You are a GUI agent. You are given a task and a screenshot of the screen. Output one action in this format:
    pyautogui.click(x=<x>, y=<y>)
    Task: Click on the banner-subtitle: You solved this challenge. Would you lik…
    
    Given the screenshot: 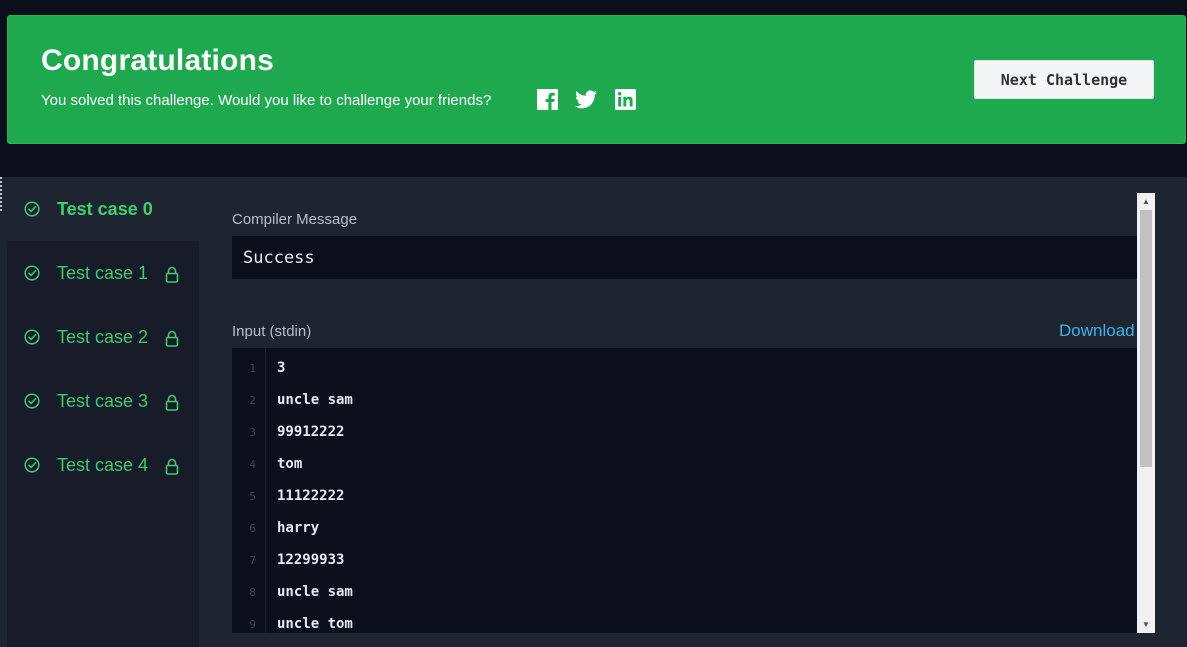 What is the action you would take?
    pyautogui.click(x=266, y=100)
    